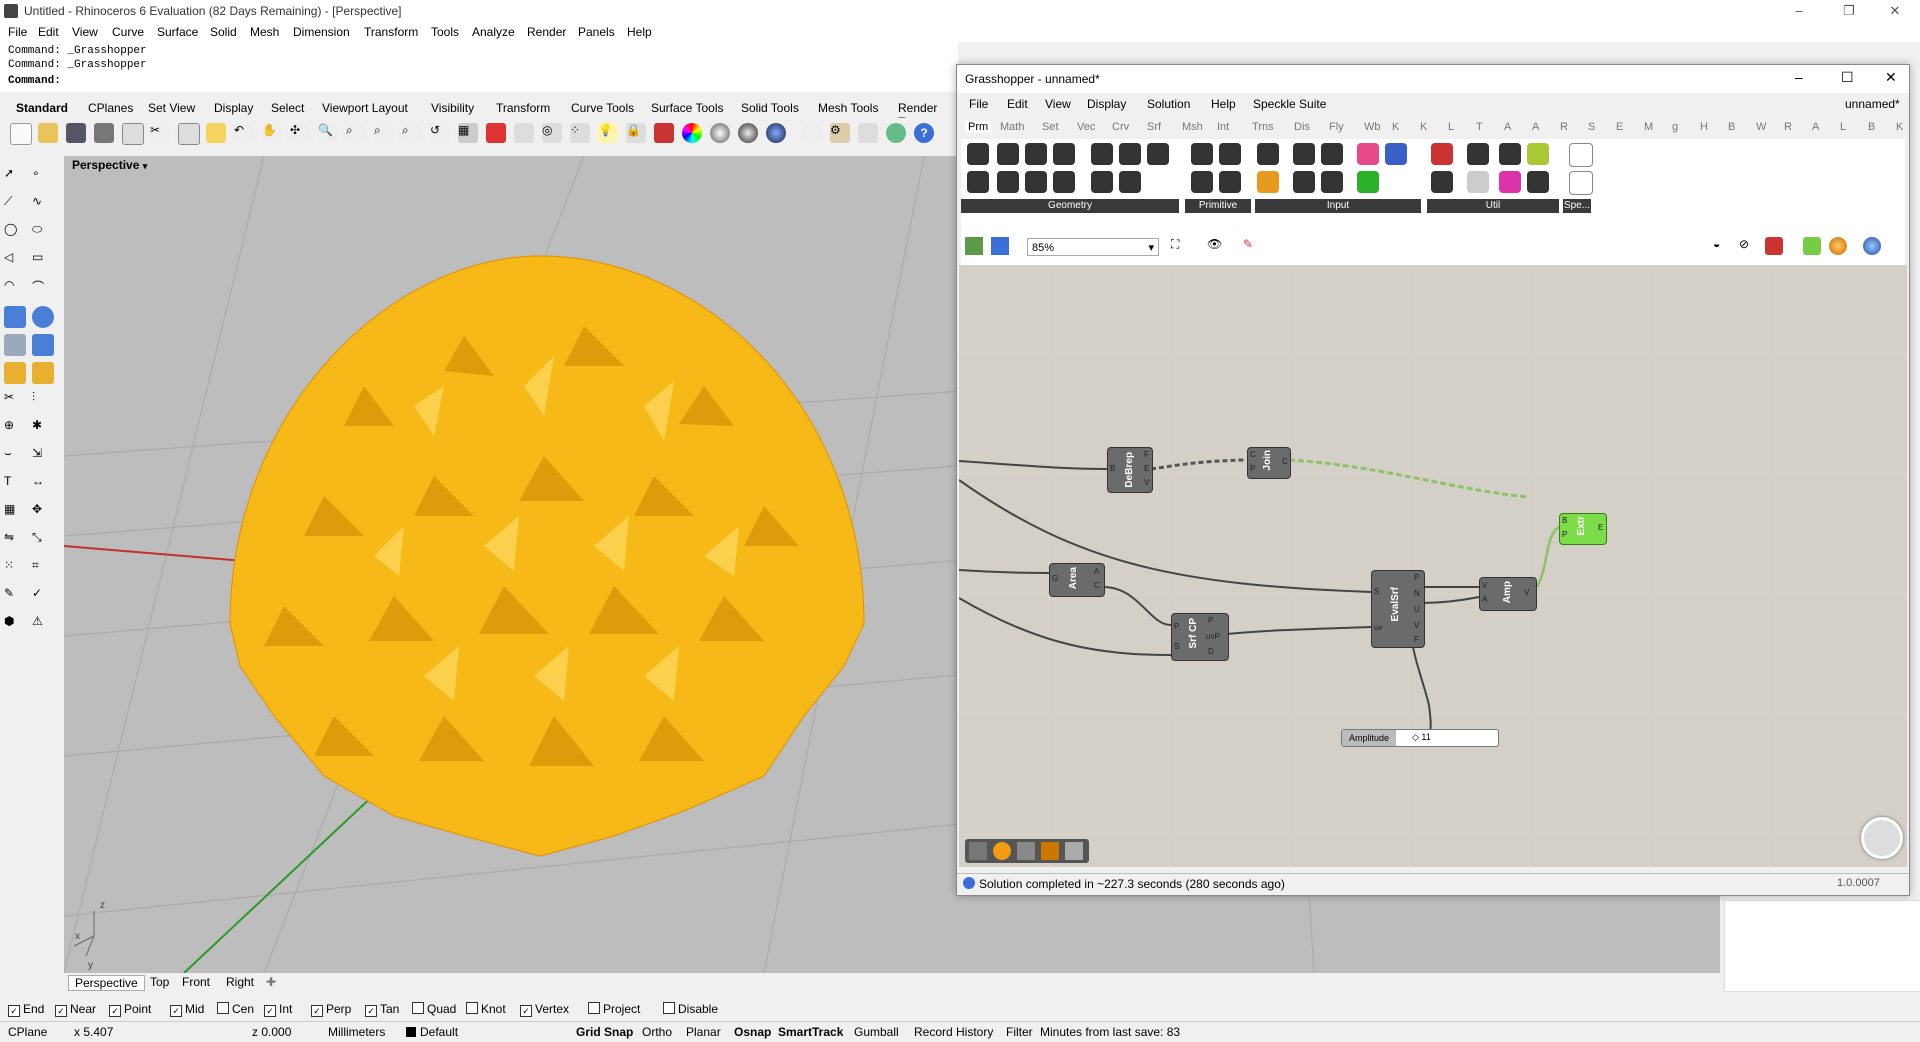  What do you see at coordinates (43, 177) in the screenshot?
I see `point-icon: ∘` at bounding box center [43, 177].